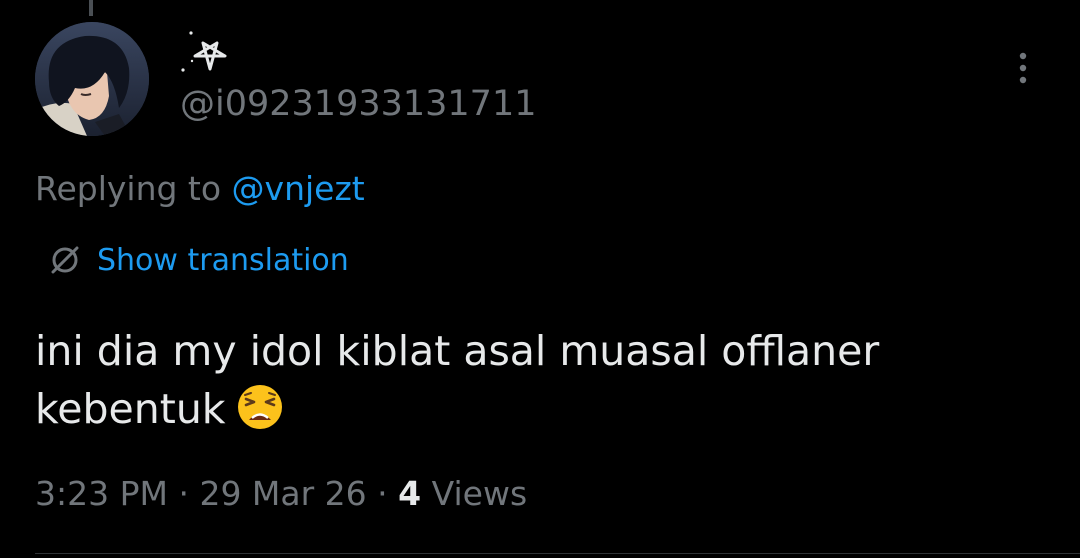 The height and width of the screenshot is (558, 1080). I want to click on pentagram-icon, so click(204, 51).